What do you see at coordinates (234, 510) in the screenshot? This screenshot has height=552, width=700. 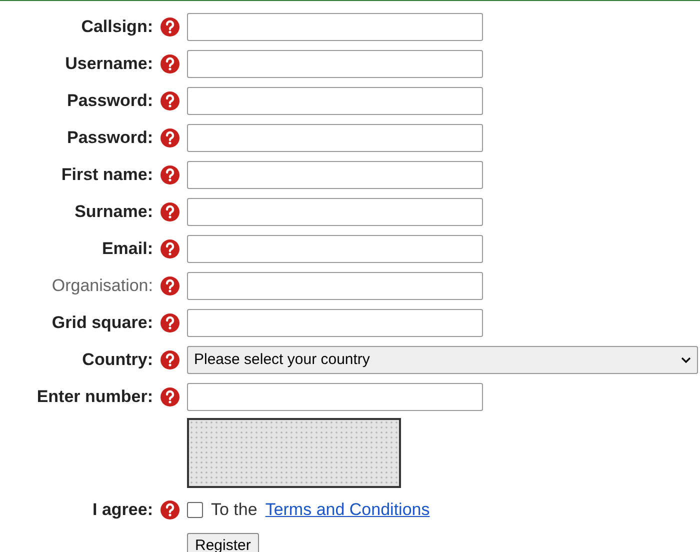 I see `agree-text: To the` at bounding box center [234, 510].